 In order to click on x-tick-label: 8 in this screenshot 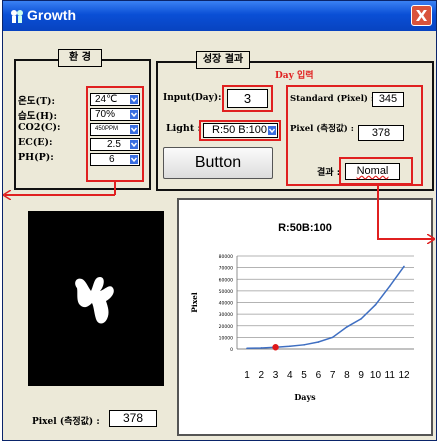, I will do `click(347, 375)`.